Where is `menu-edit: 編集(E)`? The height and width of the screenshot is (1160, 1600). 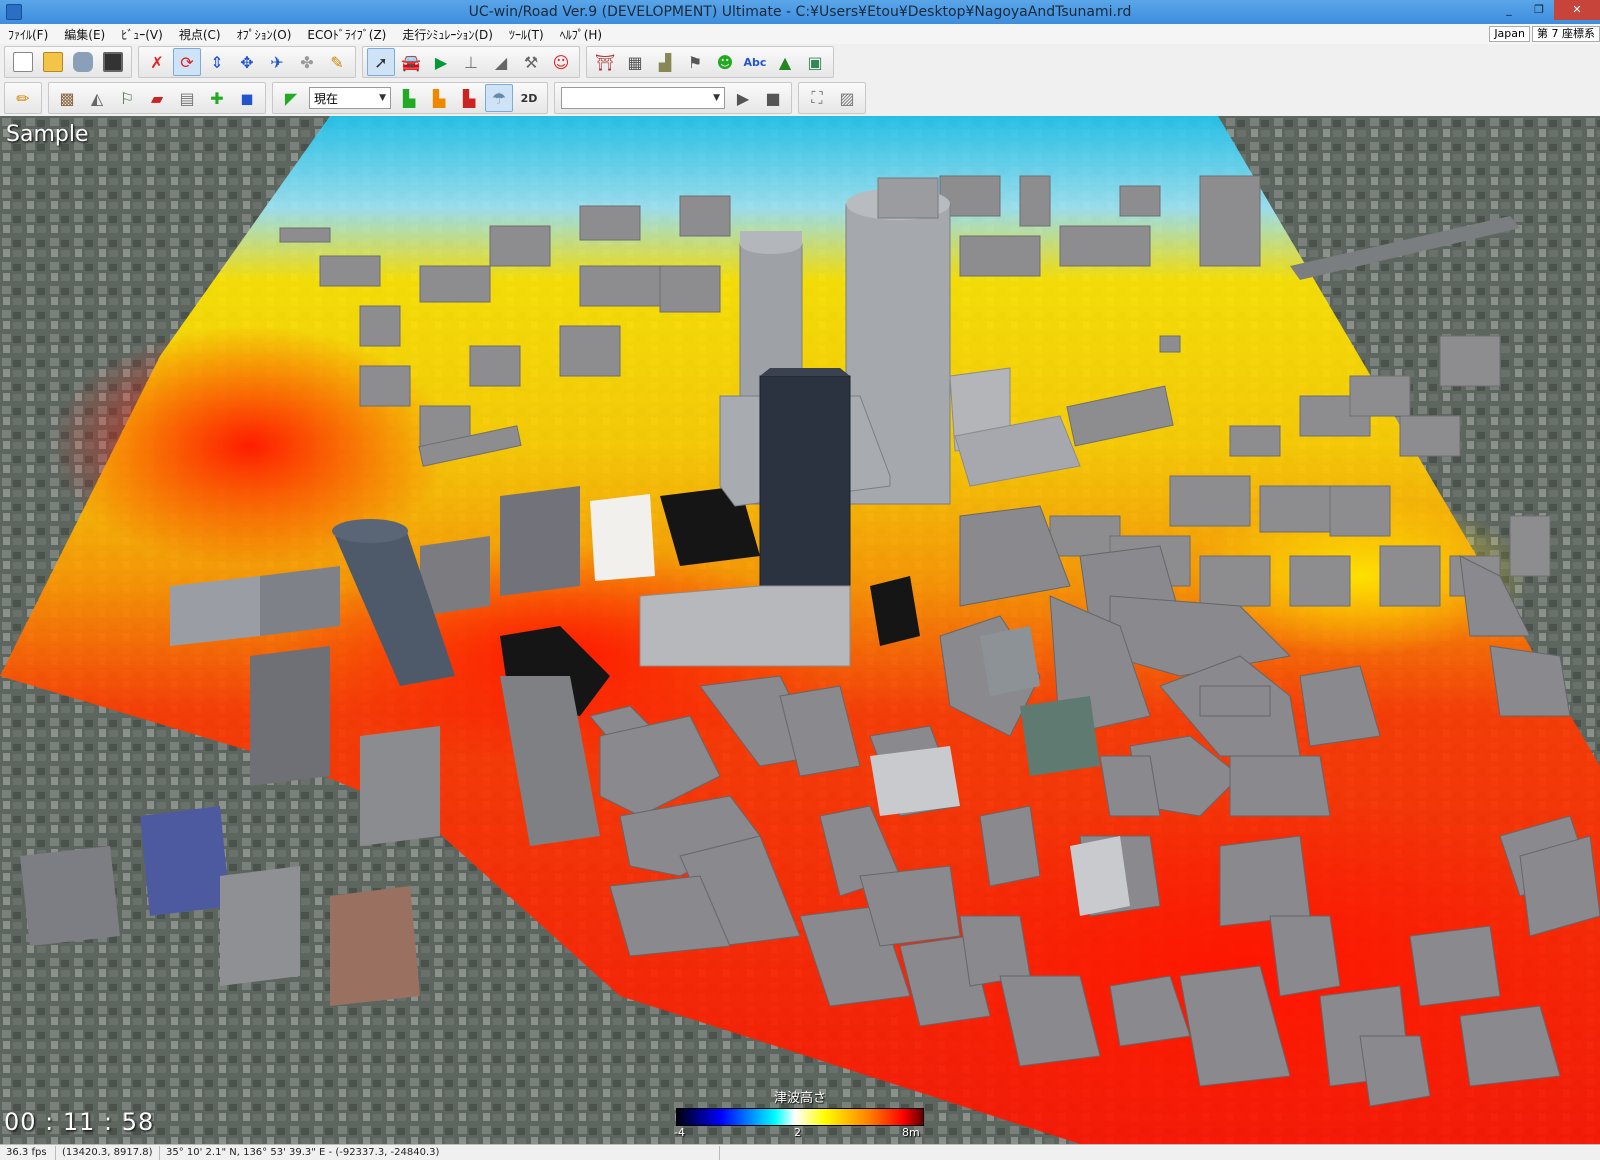 menu-edit: 編集(E) is located at coordinates (84, 34).